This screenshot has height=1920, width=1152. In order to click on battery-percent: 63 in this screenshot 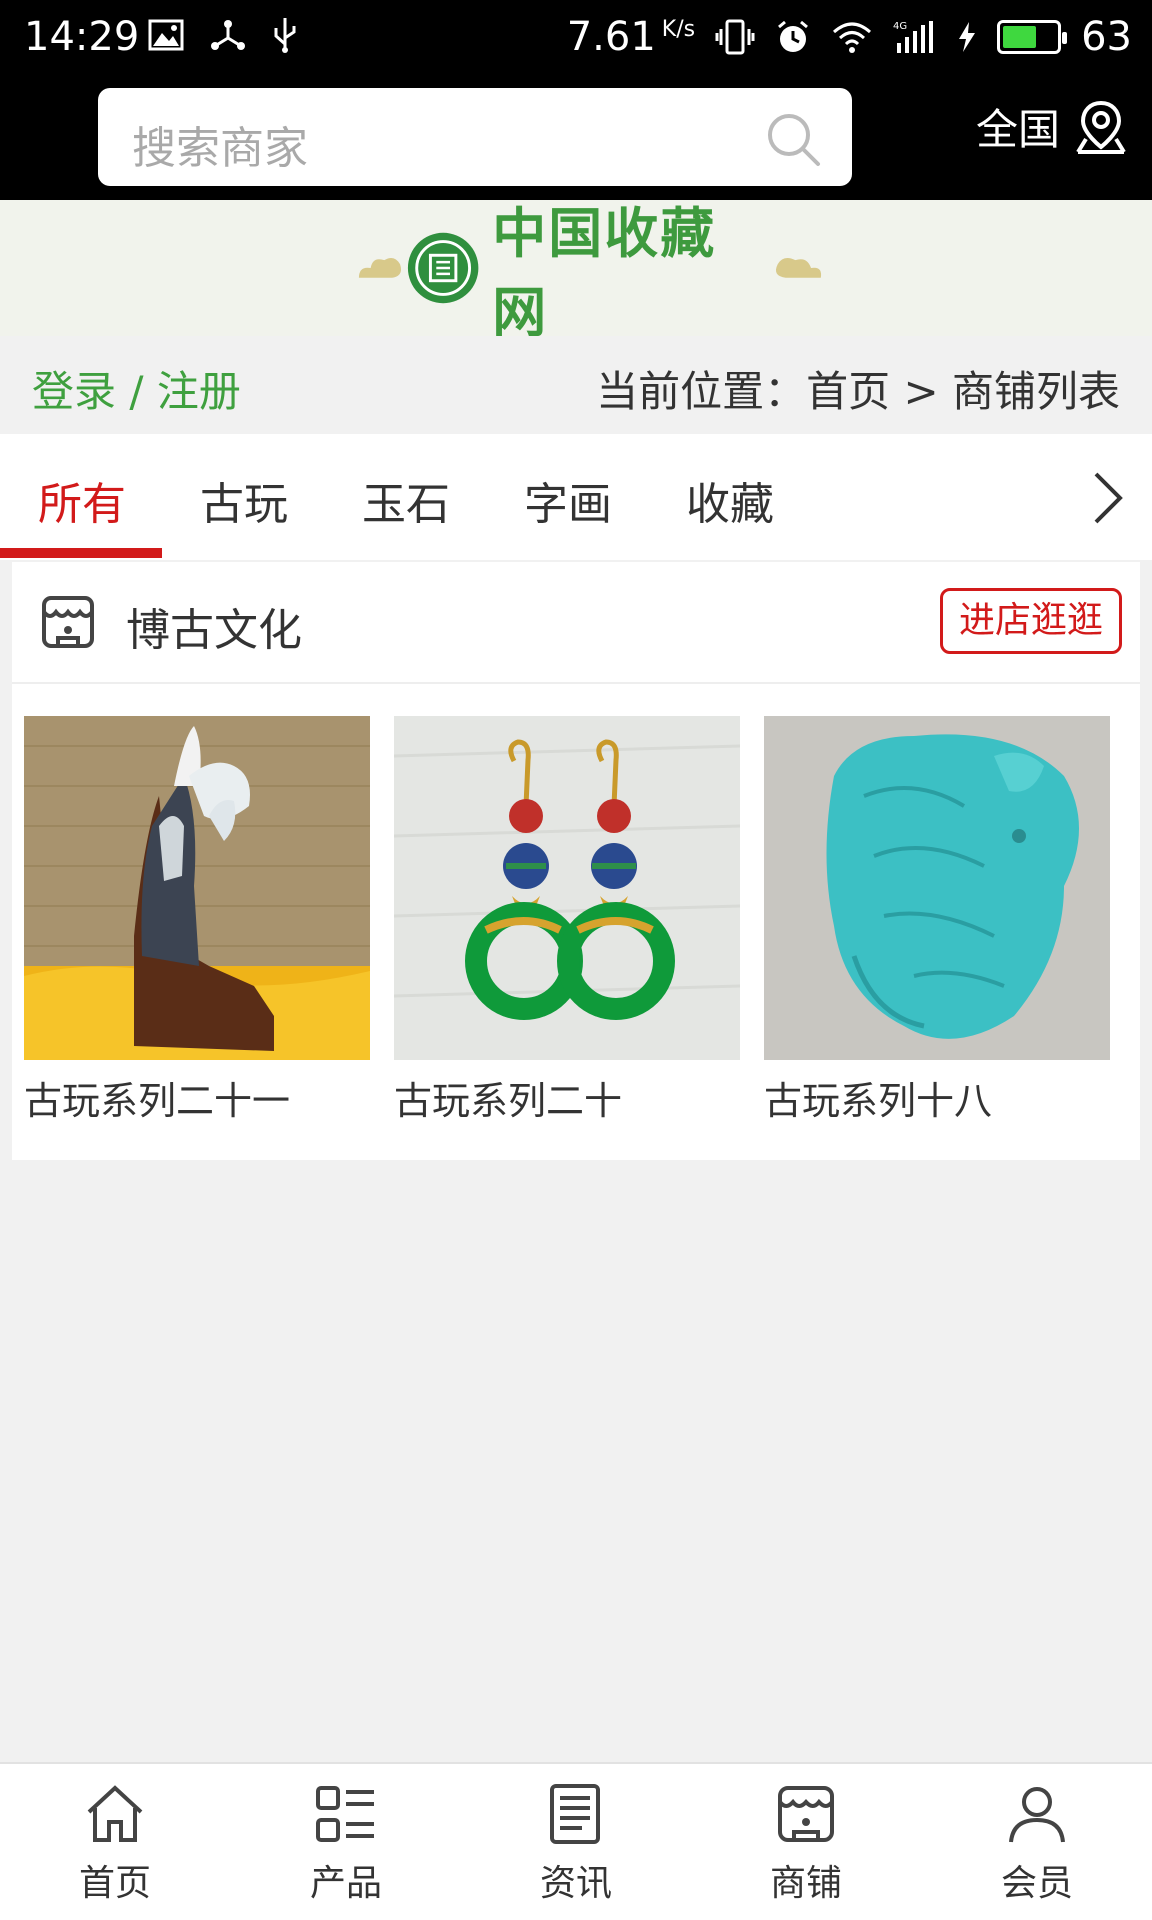, I will do `click(1106, 37)`.